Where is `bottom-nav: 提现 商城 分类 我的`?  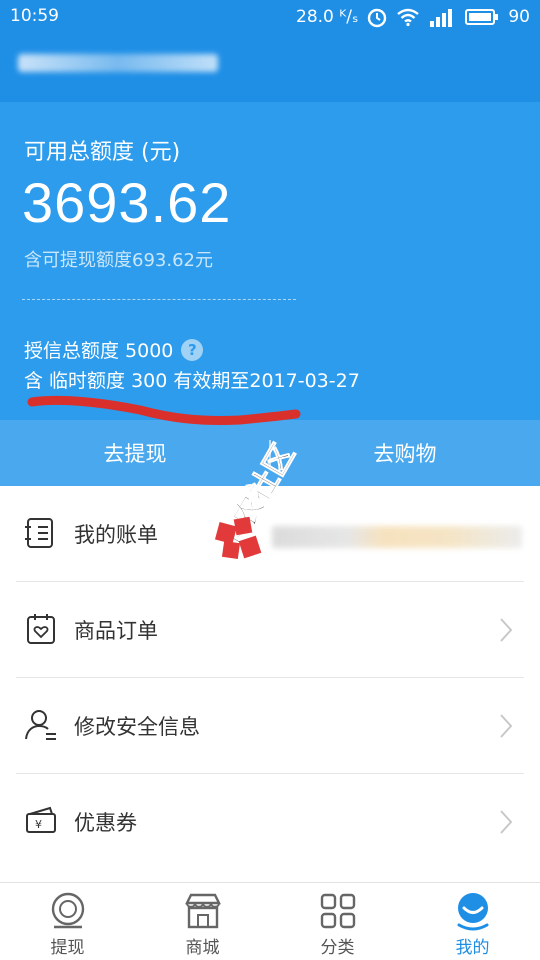
bottom-nav: 提现 商城 分类 我的 is located at coordinates (270, 921).